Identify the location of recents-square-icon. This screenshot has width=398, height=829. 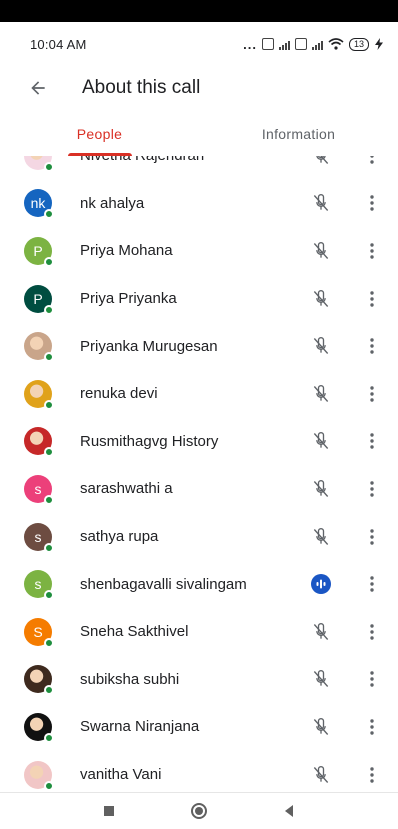
(109, 811).